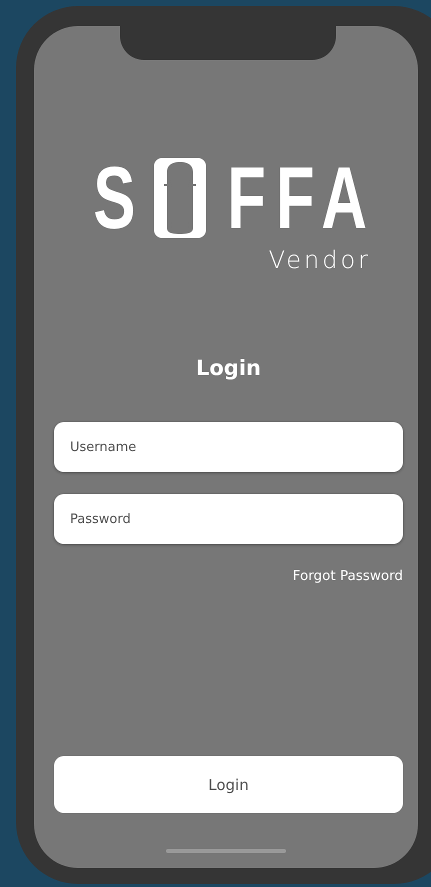  What do you see at coordinates (301, 198) in the screenshot?
I see `logo-text: FFA` at bounding box center [301, 198].